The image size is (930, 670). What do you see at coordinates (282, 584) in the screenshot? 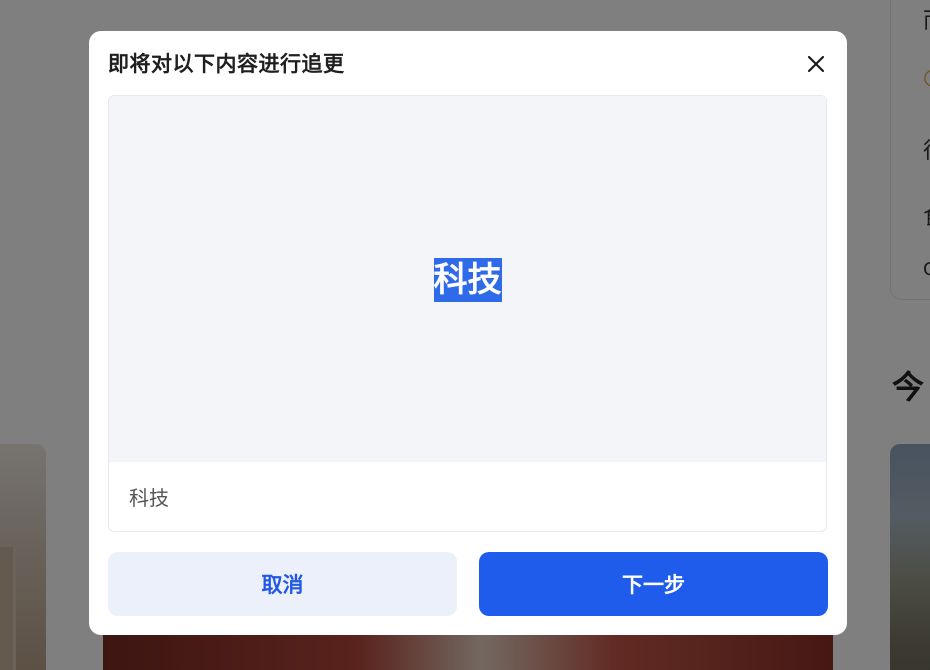
I see `cancel-button: 取消` at bounding box center [282, 584].